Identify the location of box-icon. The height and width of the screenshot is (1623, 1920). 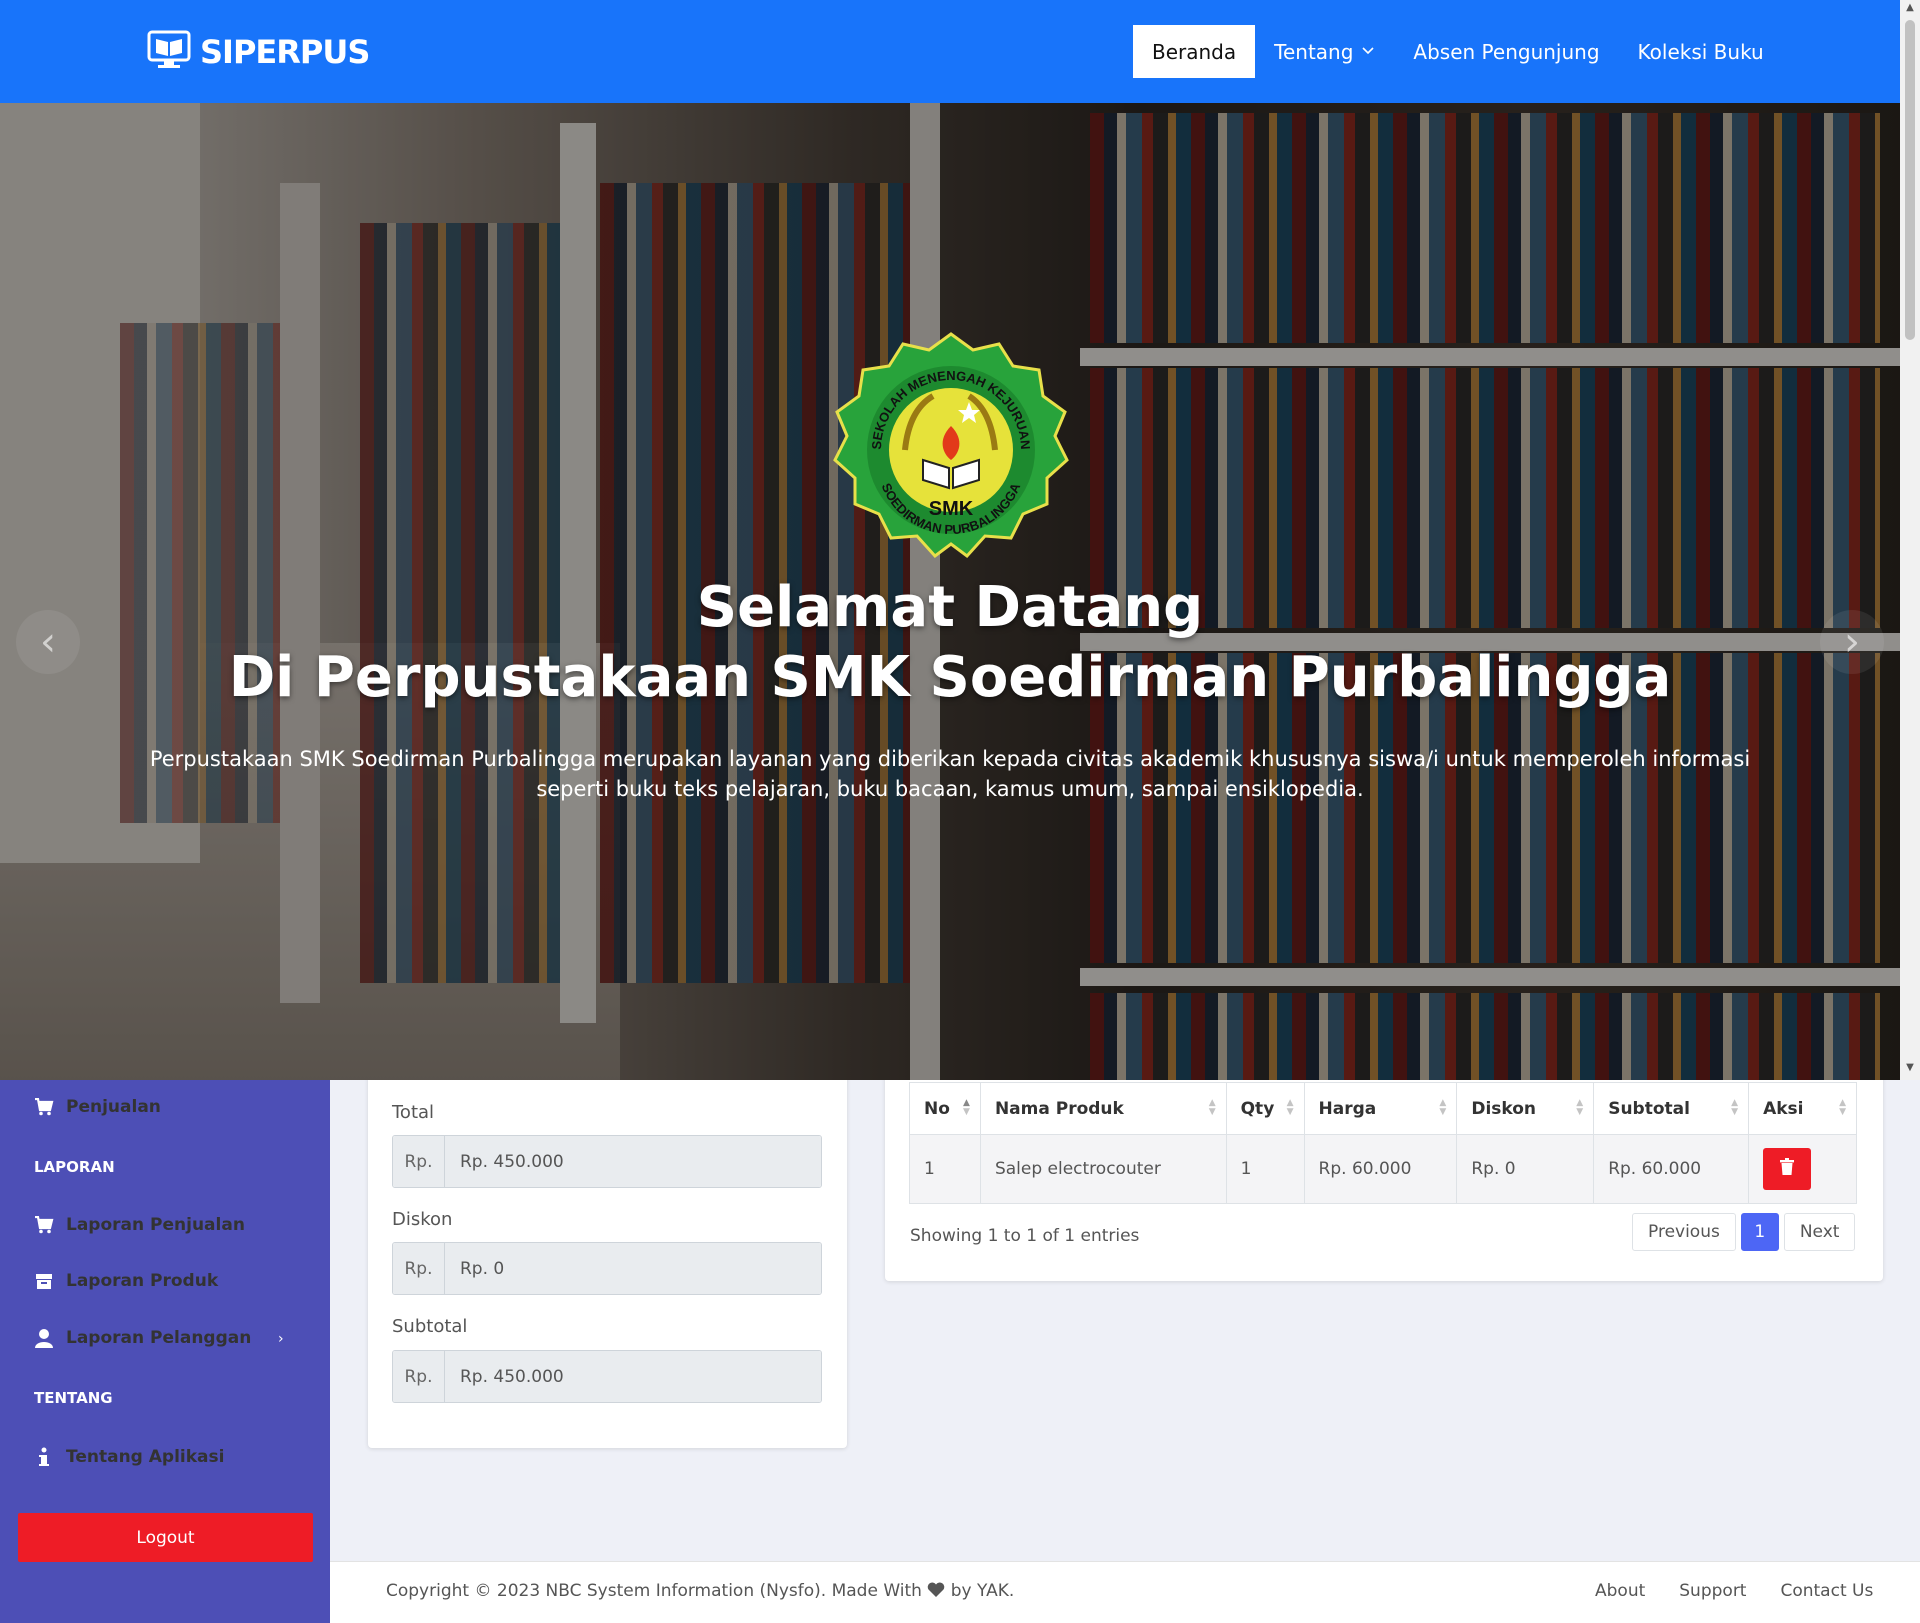
(44, 1281).